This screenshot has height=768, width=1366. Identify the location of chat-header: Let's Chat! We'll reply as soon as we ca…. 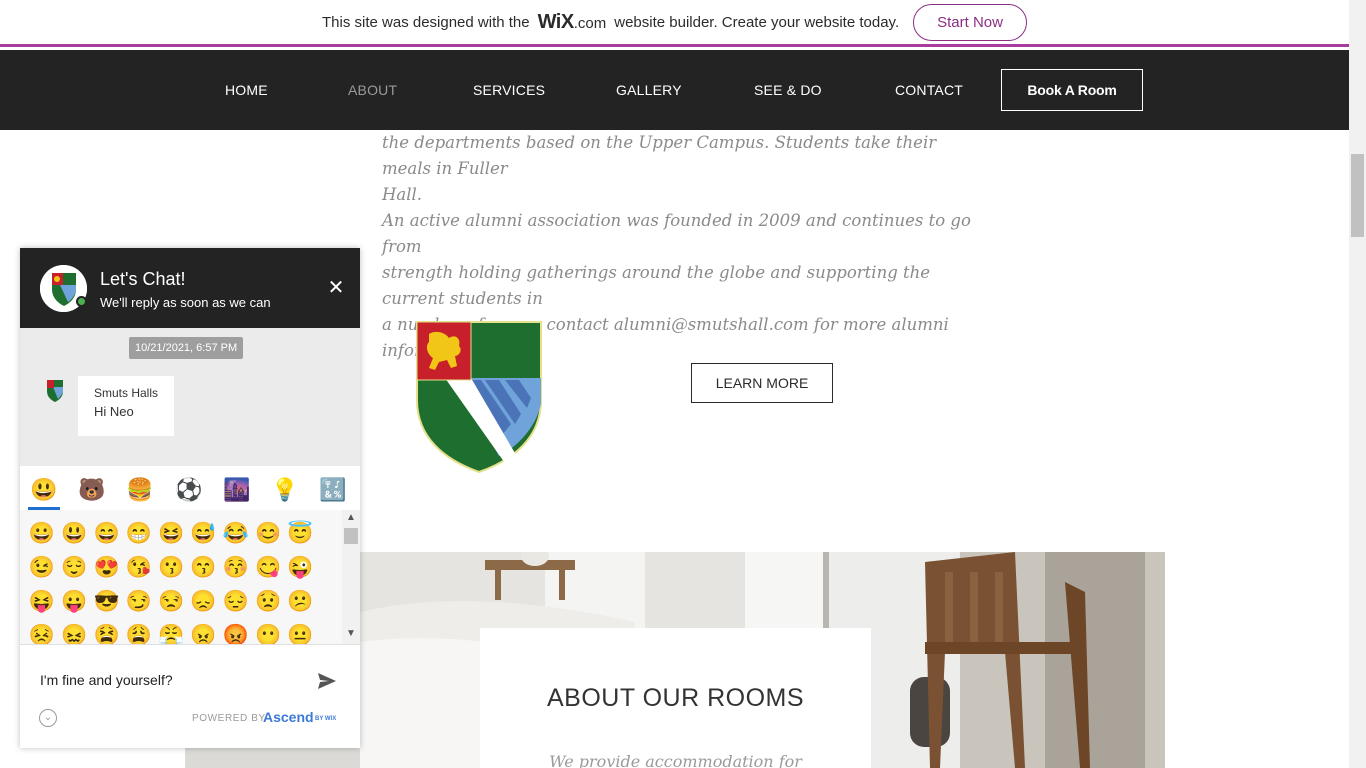
(190, 288).